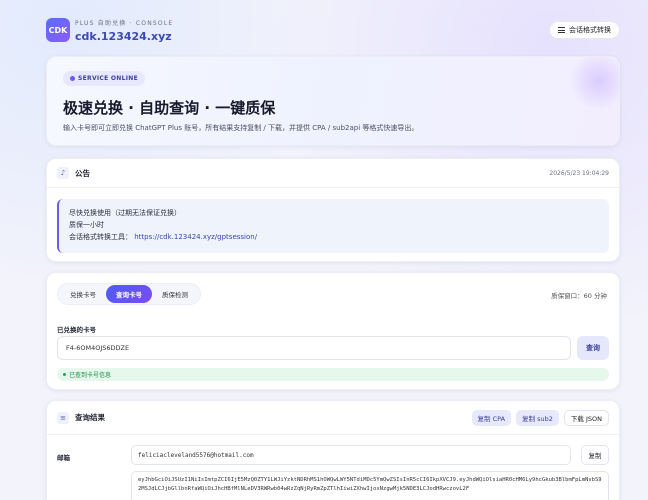 The height and width of the screenshot is (500, 648). What do you see at coordinates (63, 458) in the screenshot?
I see `email-label: 邮箱` at bounding box center [63, 458].